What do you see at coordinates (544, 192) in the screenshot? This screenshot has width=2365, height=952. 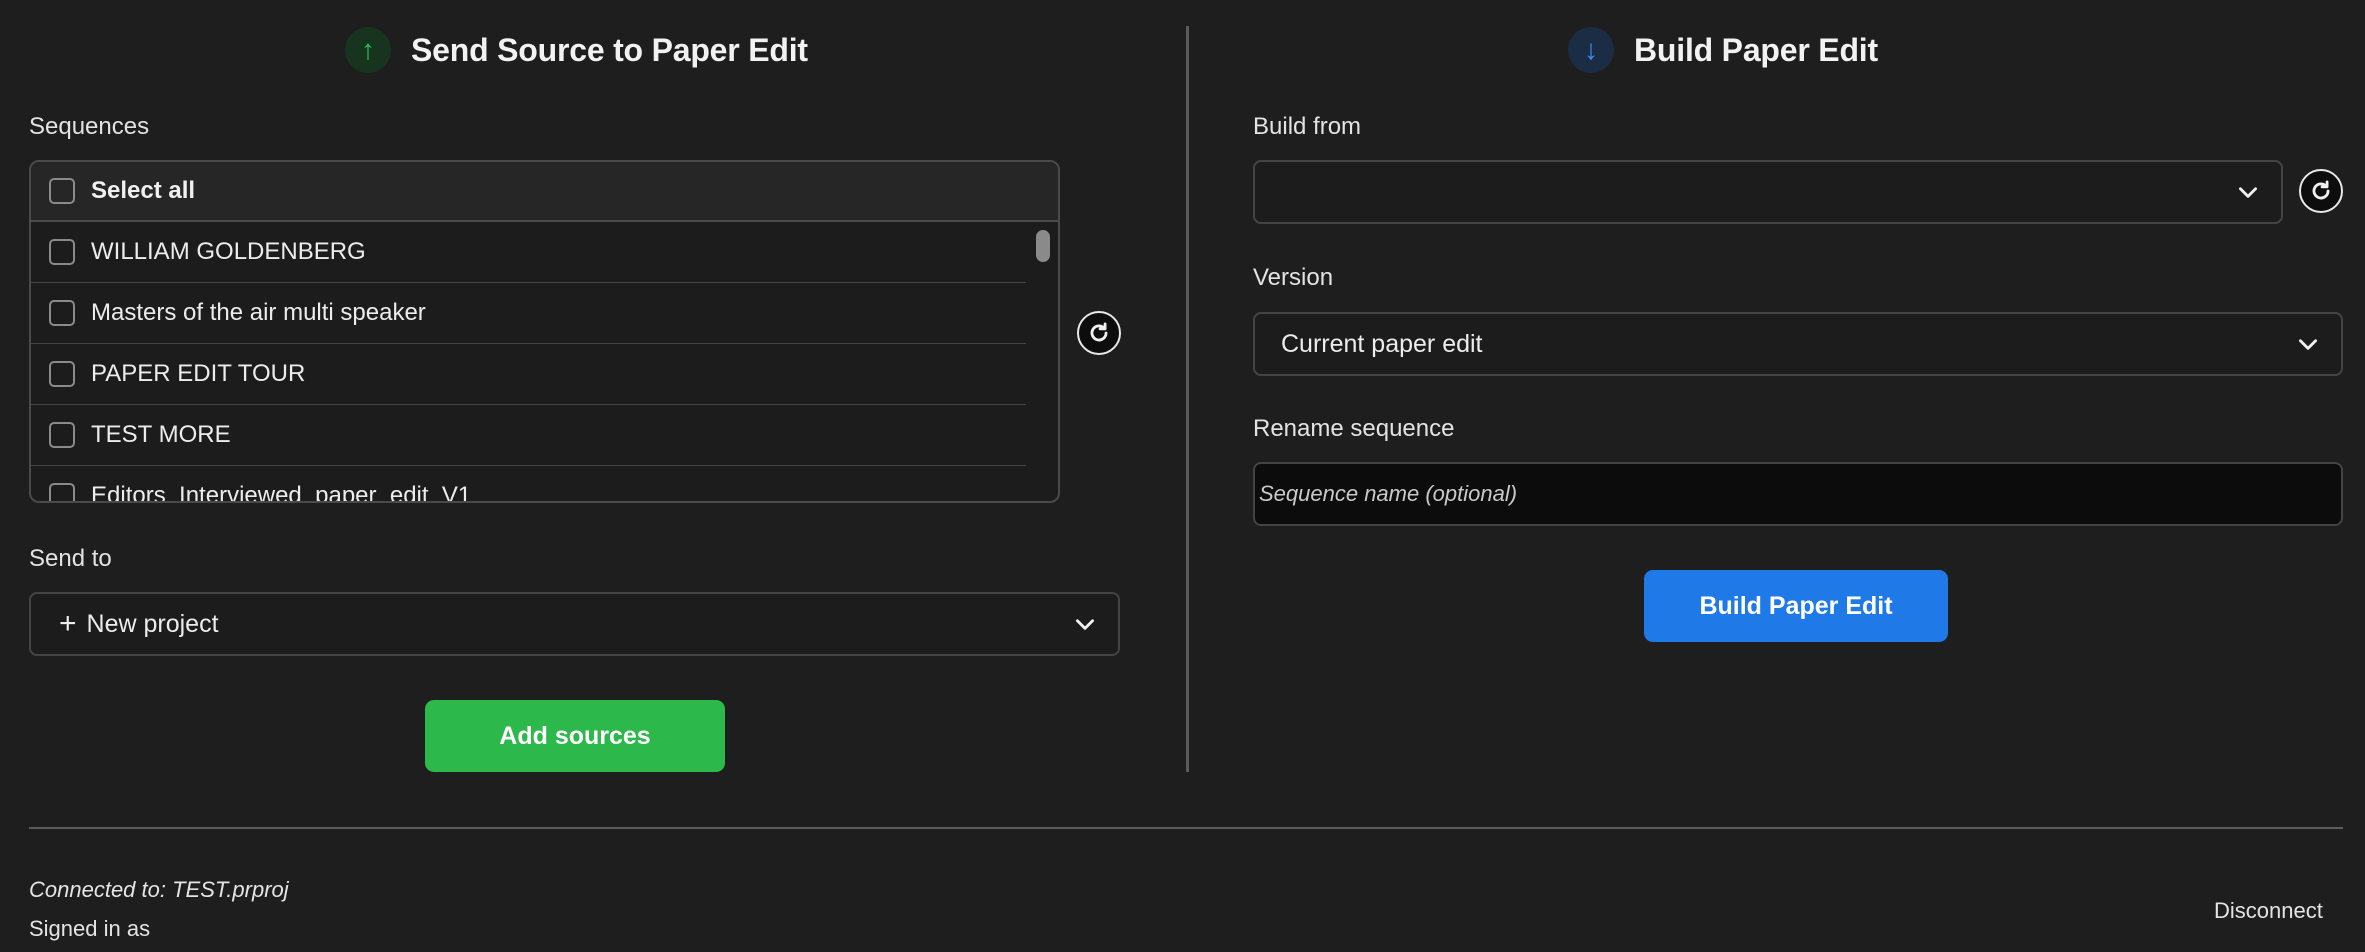 I see `select-all-row: Select all` at bounding box center [544, 192].